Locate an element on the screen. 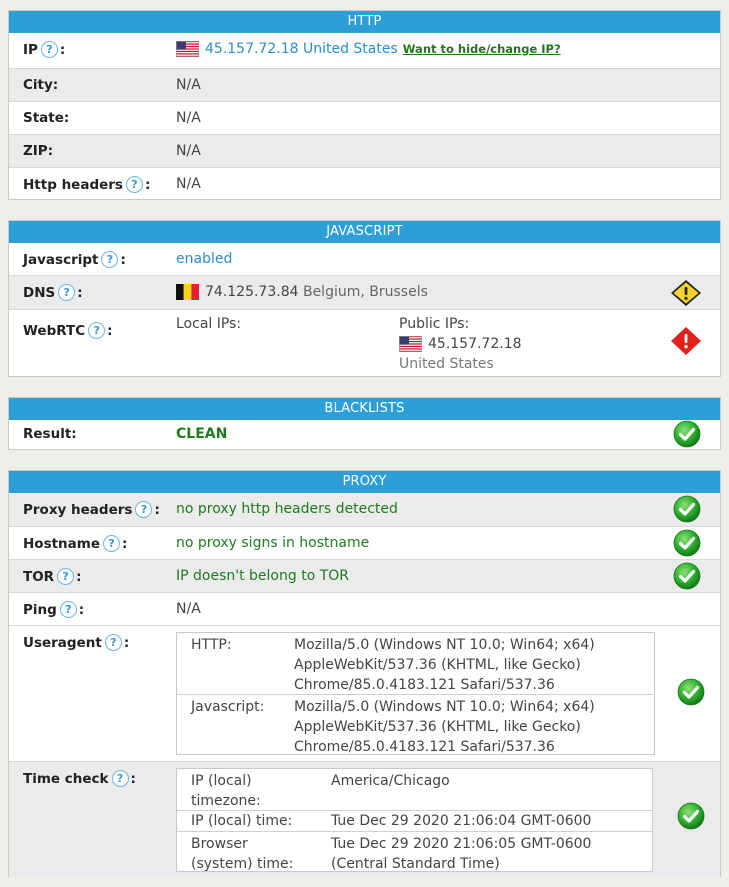  hostname-label: Hostname is located at coordinates (62, 543).